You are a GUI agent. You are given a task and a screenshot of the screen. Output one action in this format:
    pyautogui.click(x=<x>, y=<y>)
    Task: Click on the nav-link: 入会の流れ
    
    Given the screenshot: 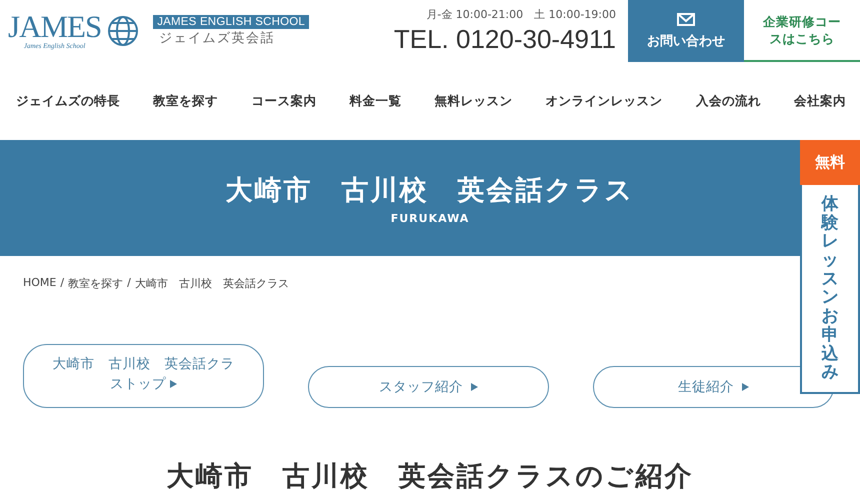 What is the action you would take?
    pyautogui.click(x=728, y=101)
    